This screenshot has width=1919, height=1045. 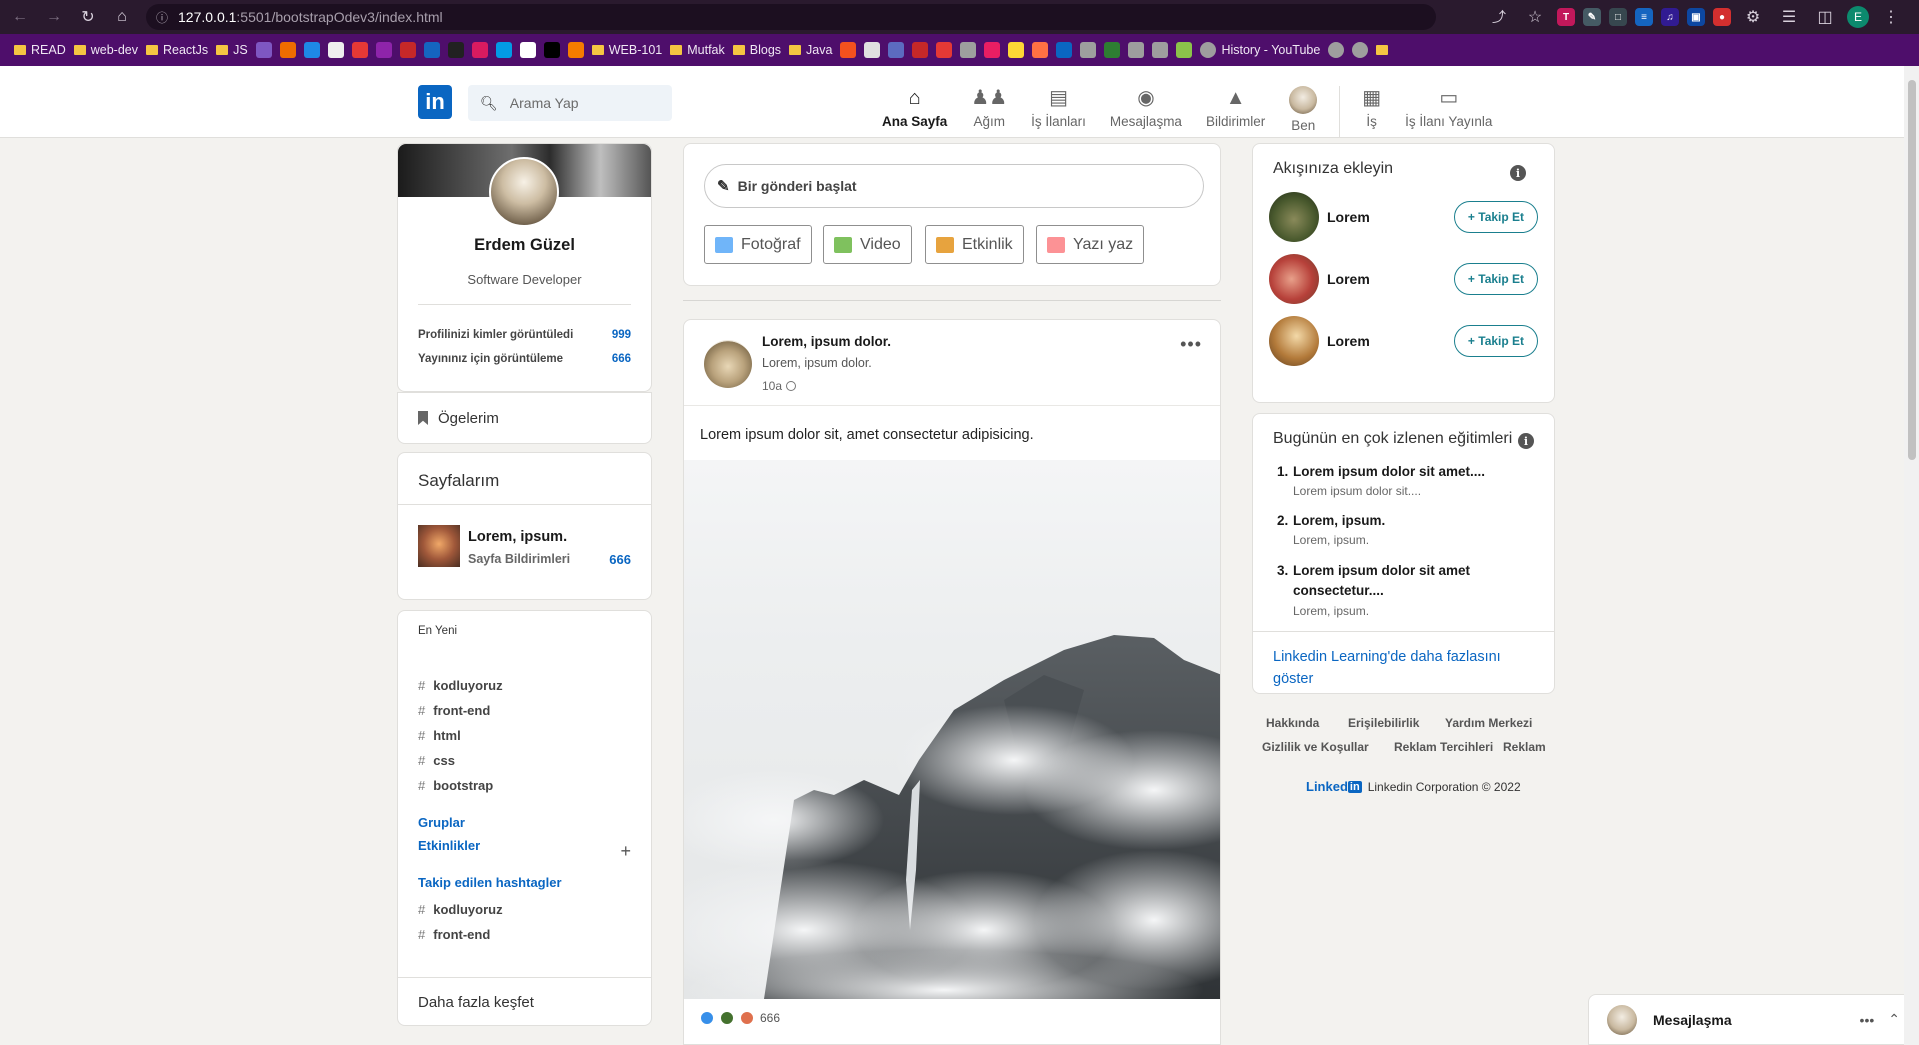 I want to click on followed-hashtags-link: Takip edilen hashtagler, so click(x=490, y=882).